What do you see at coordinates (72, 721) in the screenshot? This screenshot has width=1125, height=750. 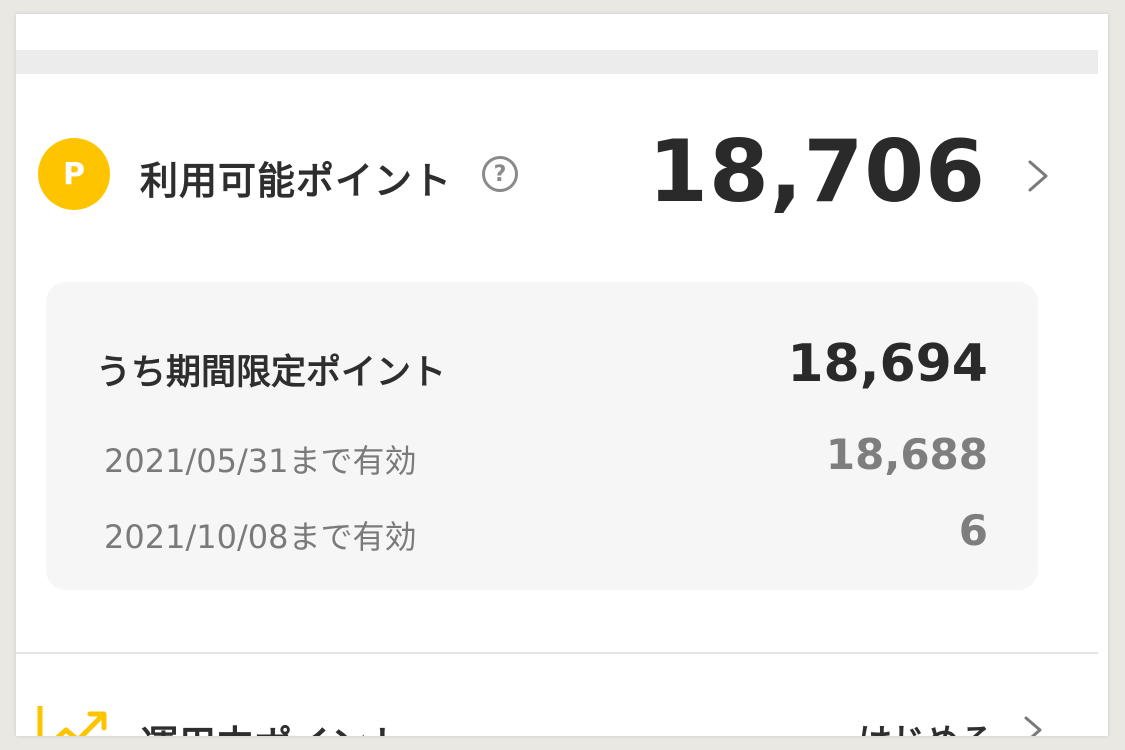 I see `trend-up-icon` at bounding box center [72, 721].